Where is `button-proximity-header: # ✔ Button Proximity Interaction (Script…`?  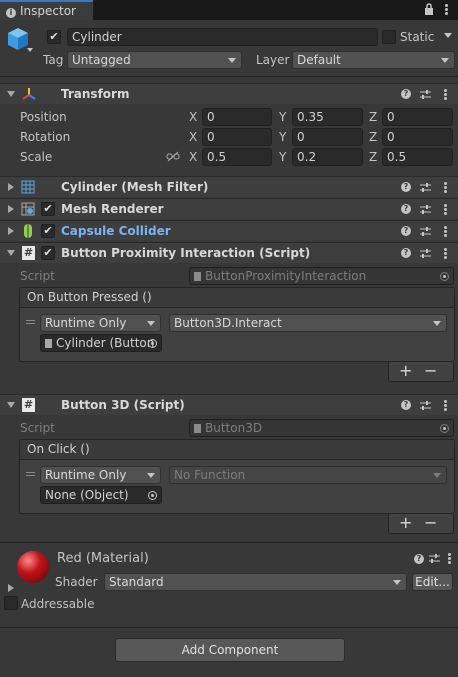 button-proximity-header: # ✔ Button Proximity Interaction (Script… is located at coordinates (229, 252).